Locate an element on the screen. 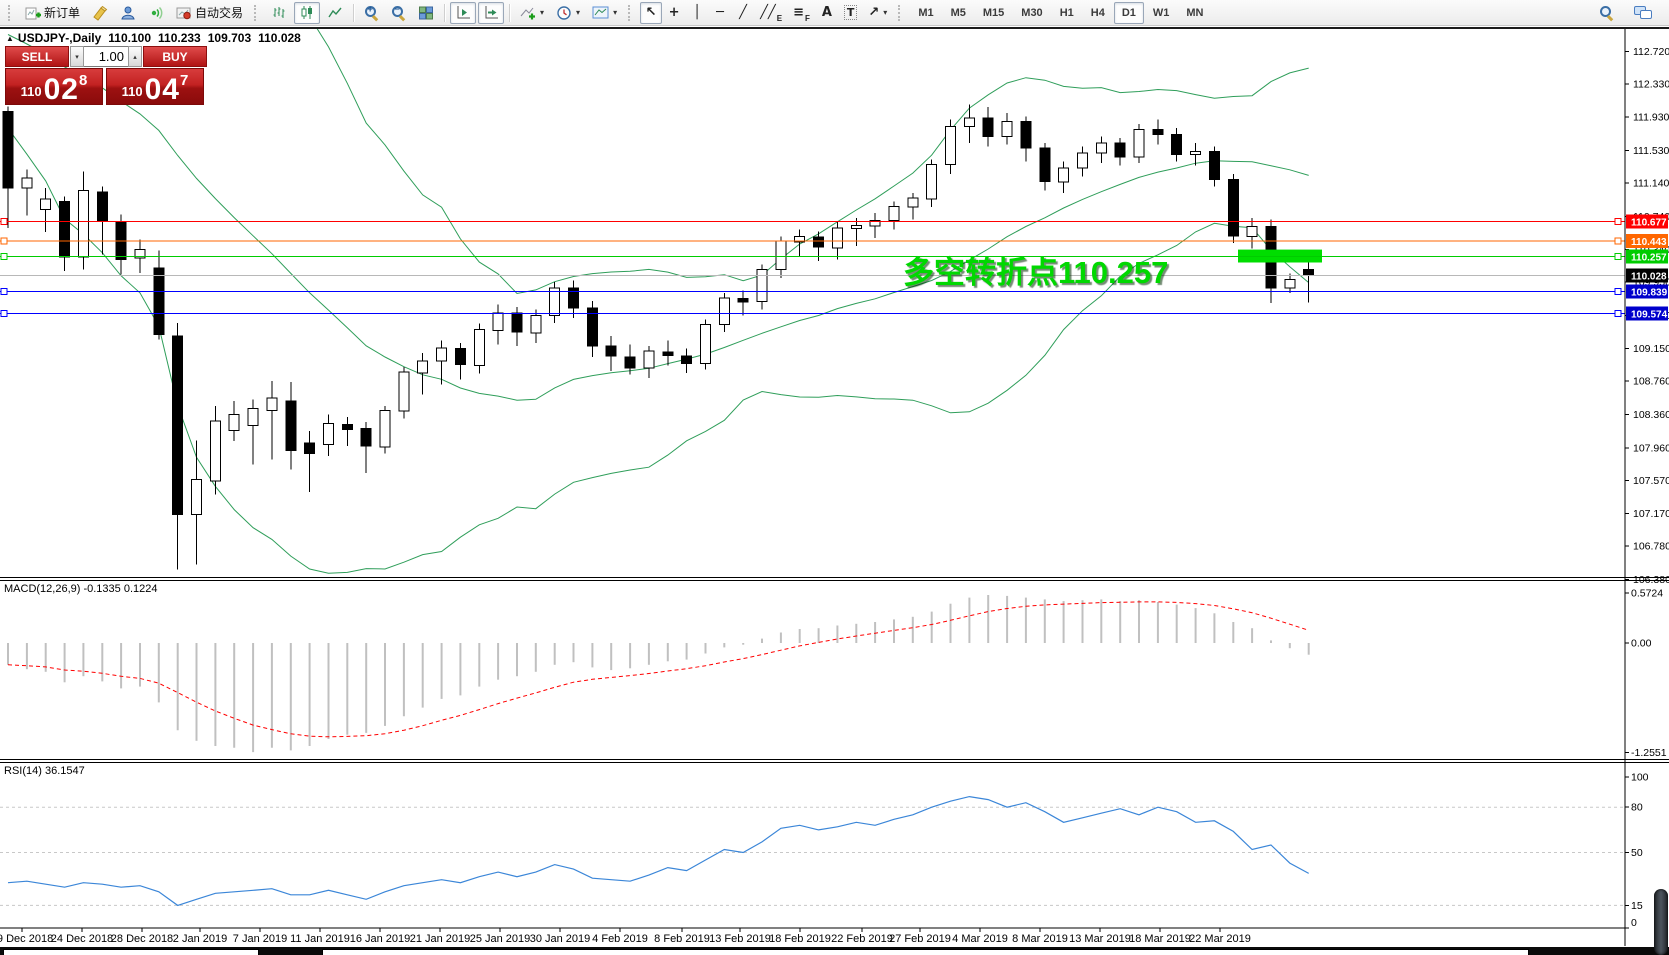  timeframe-w1: W1 is located at coordinates (1161, 13).